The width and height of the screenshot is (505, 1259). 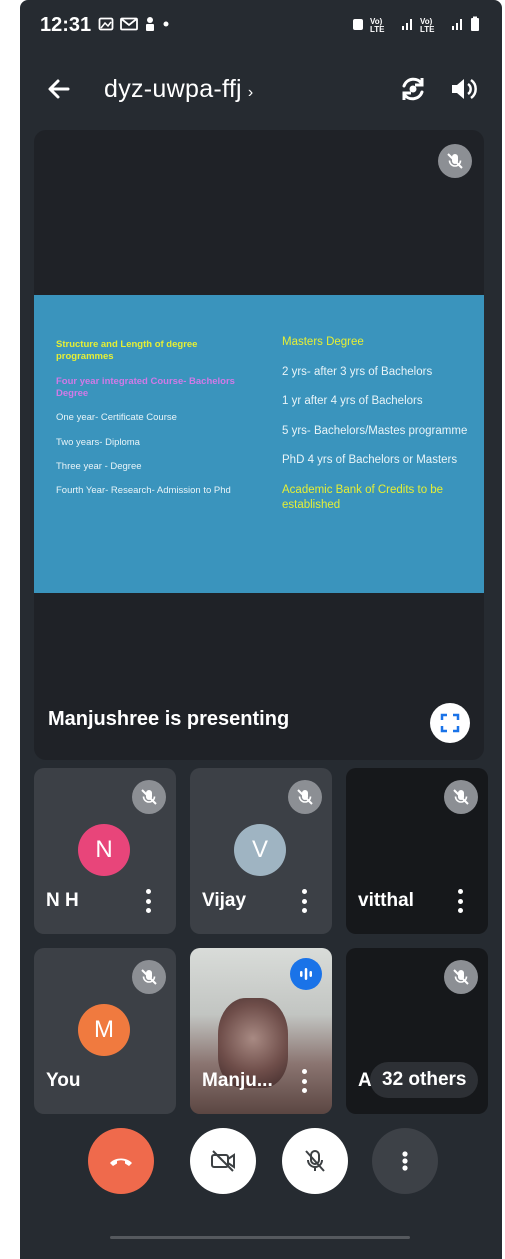 I want to click on gesture-bar, so click(x=260, y=1237).